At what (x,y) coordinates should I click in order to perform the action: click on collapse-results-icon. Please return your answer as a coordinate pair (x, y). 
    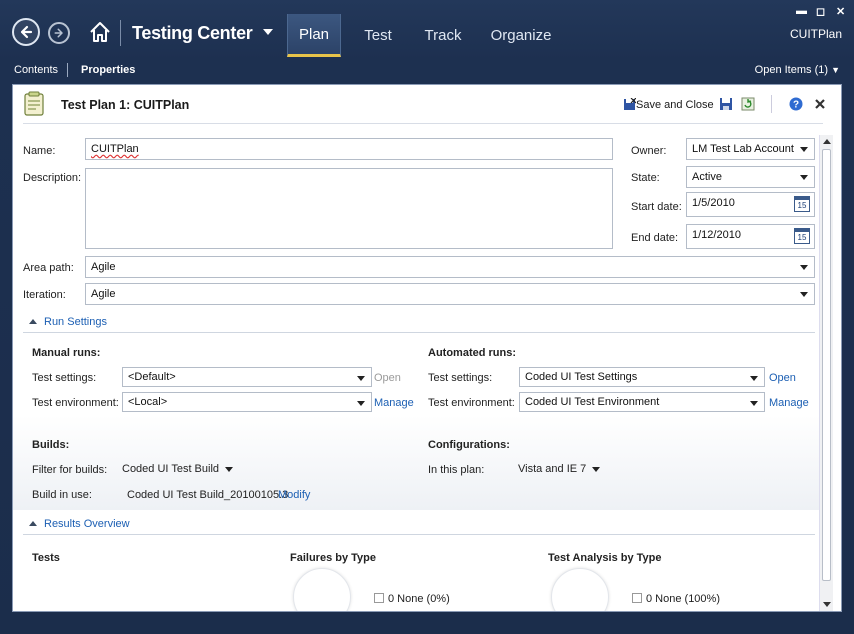
    Looking at the image, I should click on (33, 523).